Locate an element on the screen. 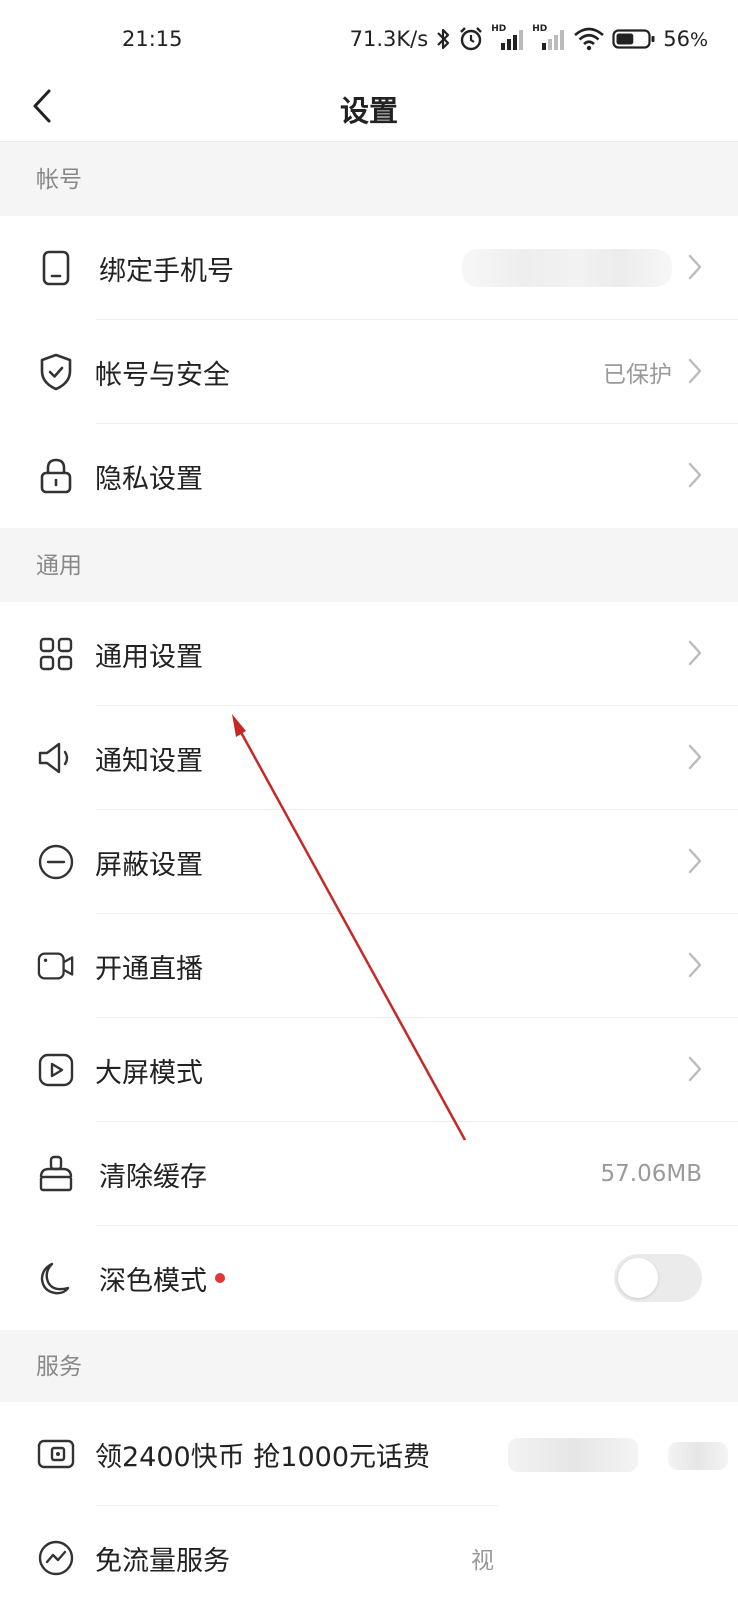 This screenshot has height=1600, width=738. row-big-screen-mode: 大屏模式 is located at coordinates (369, 1070).